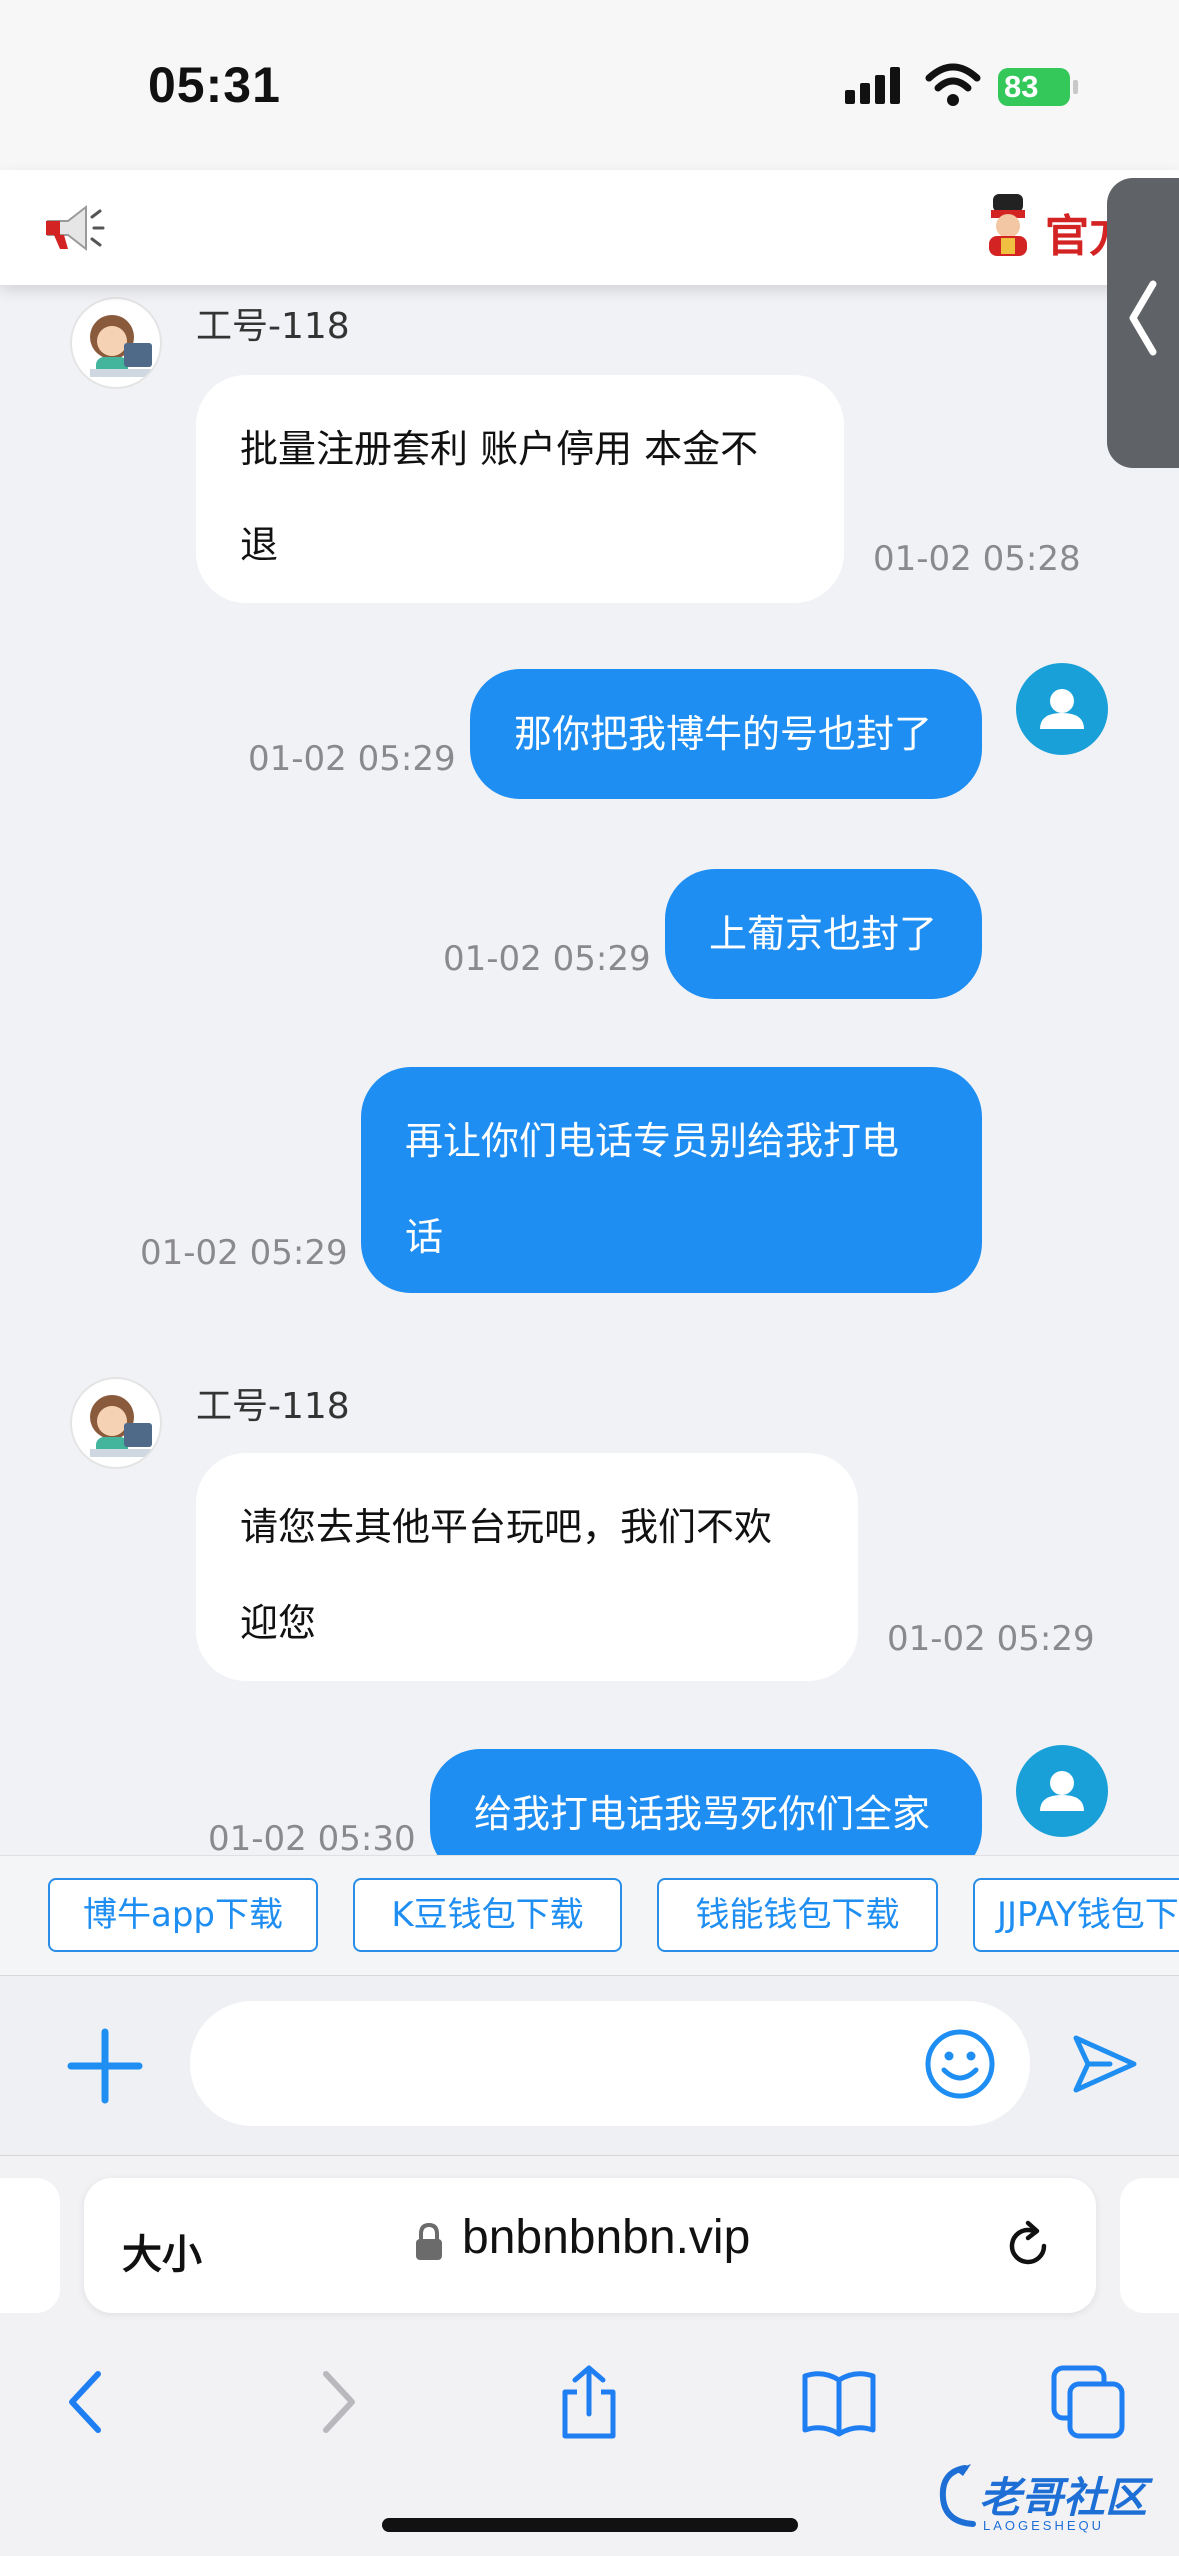 The width and height of the screenshot is (1179, 2556). Describe the element at coordinates (73, 228) in the screenshot. I see `megaphone-icon` at that location.